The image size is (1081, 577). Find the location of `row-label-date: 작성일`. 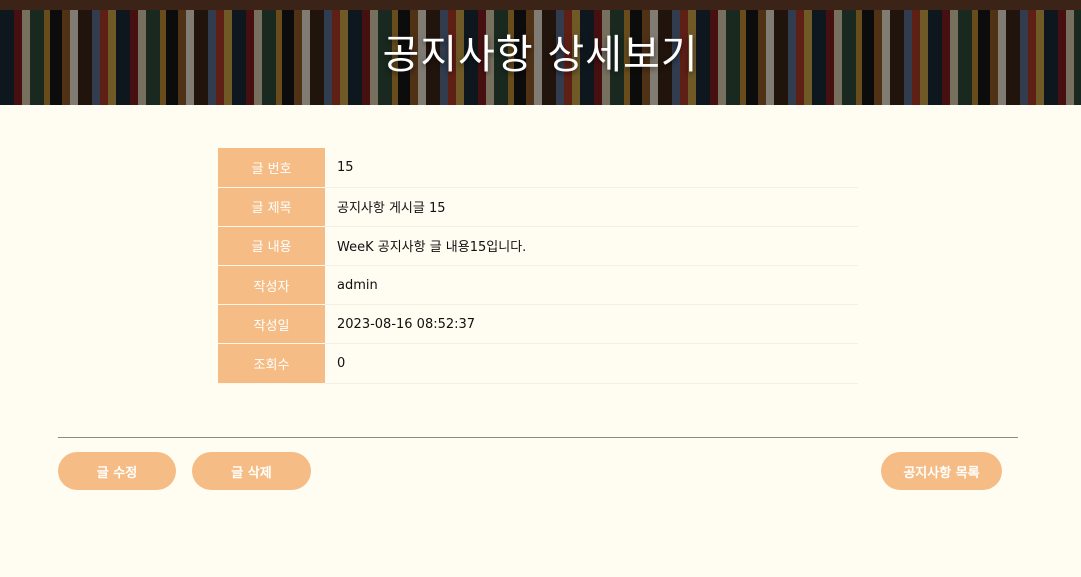

row-label-date: 작성일 is located at coordinates (271, 324).